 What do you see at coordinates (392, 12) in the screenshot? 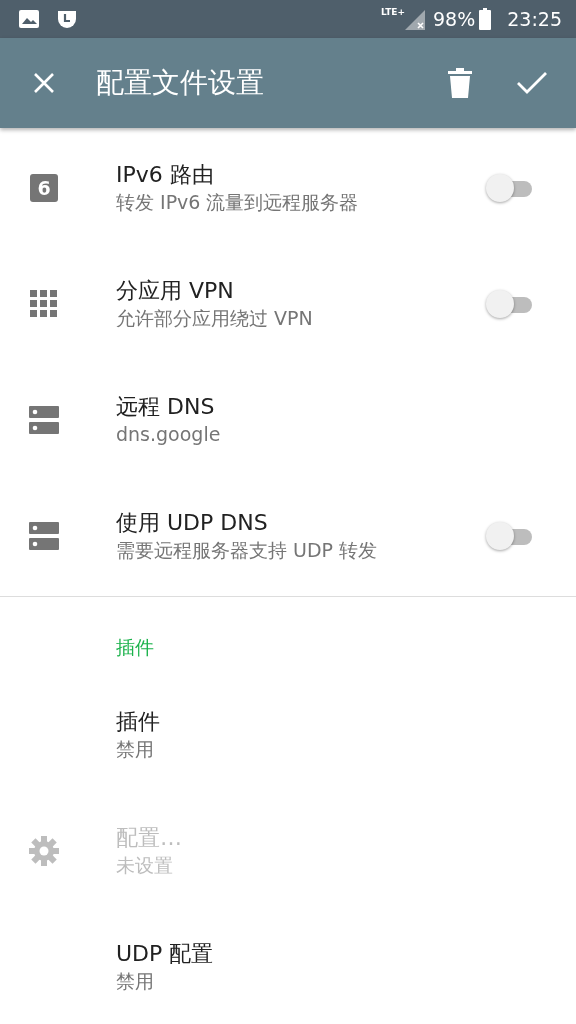
I see `network-label: LTE+` at bounding box center [392, 12].